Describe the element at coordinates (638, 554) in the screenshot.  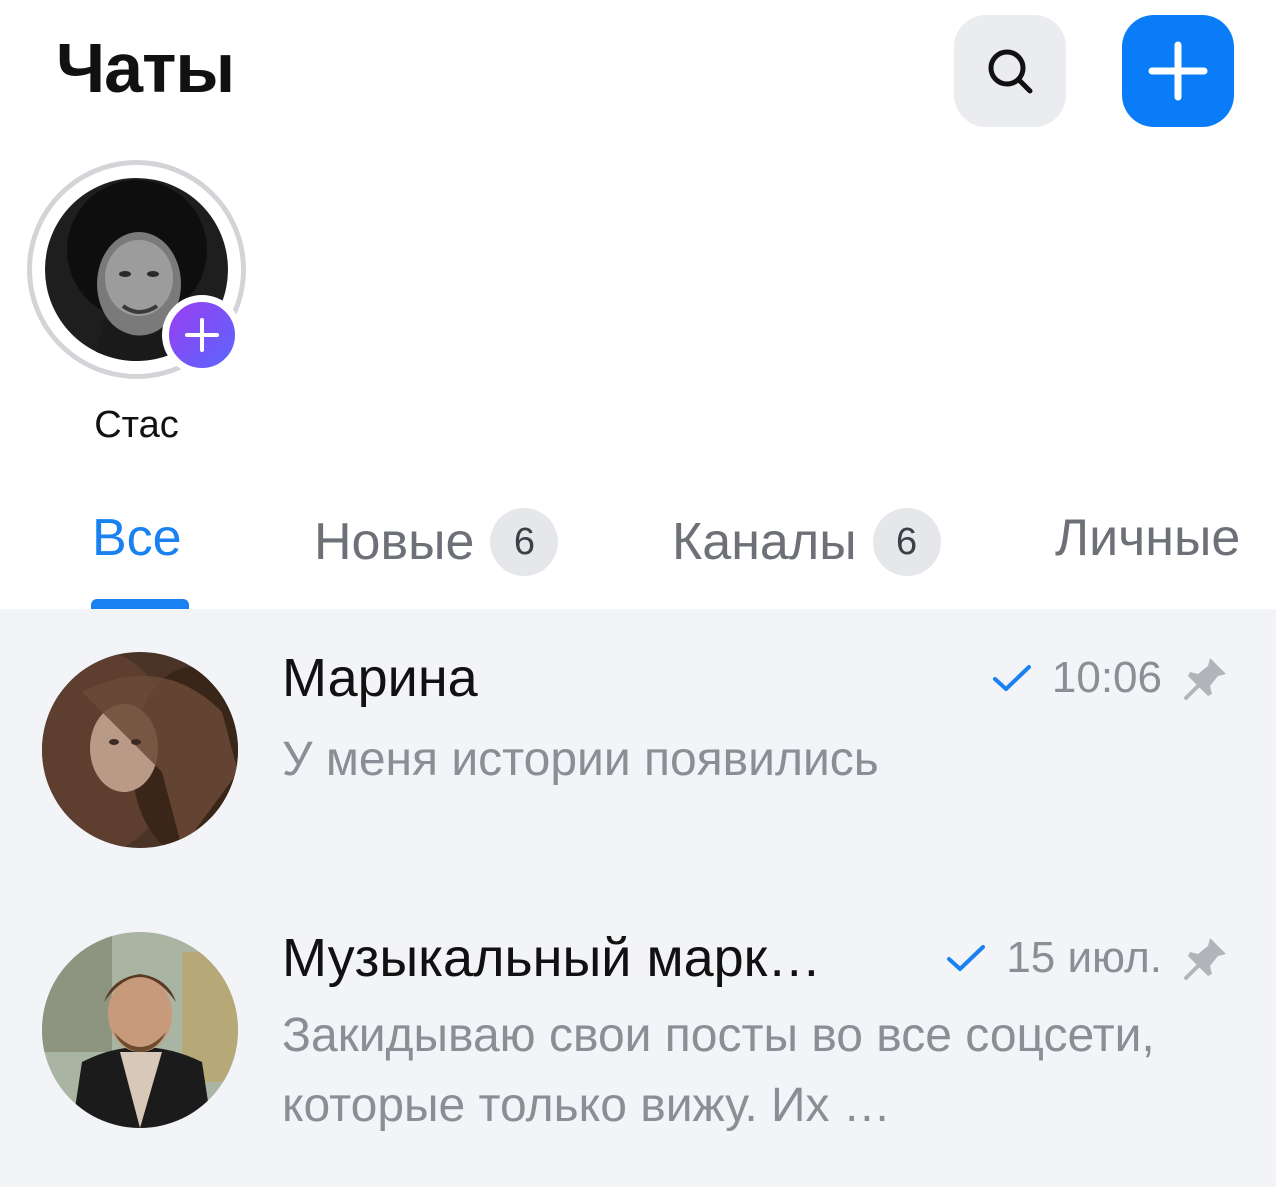
I see `filter-tabs: Все Новые 6 Каналы 6 Личные` at that location.